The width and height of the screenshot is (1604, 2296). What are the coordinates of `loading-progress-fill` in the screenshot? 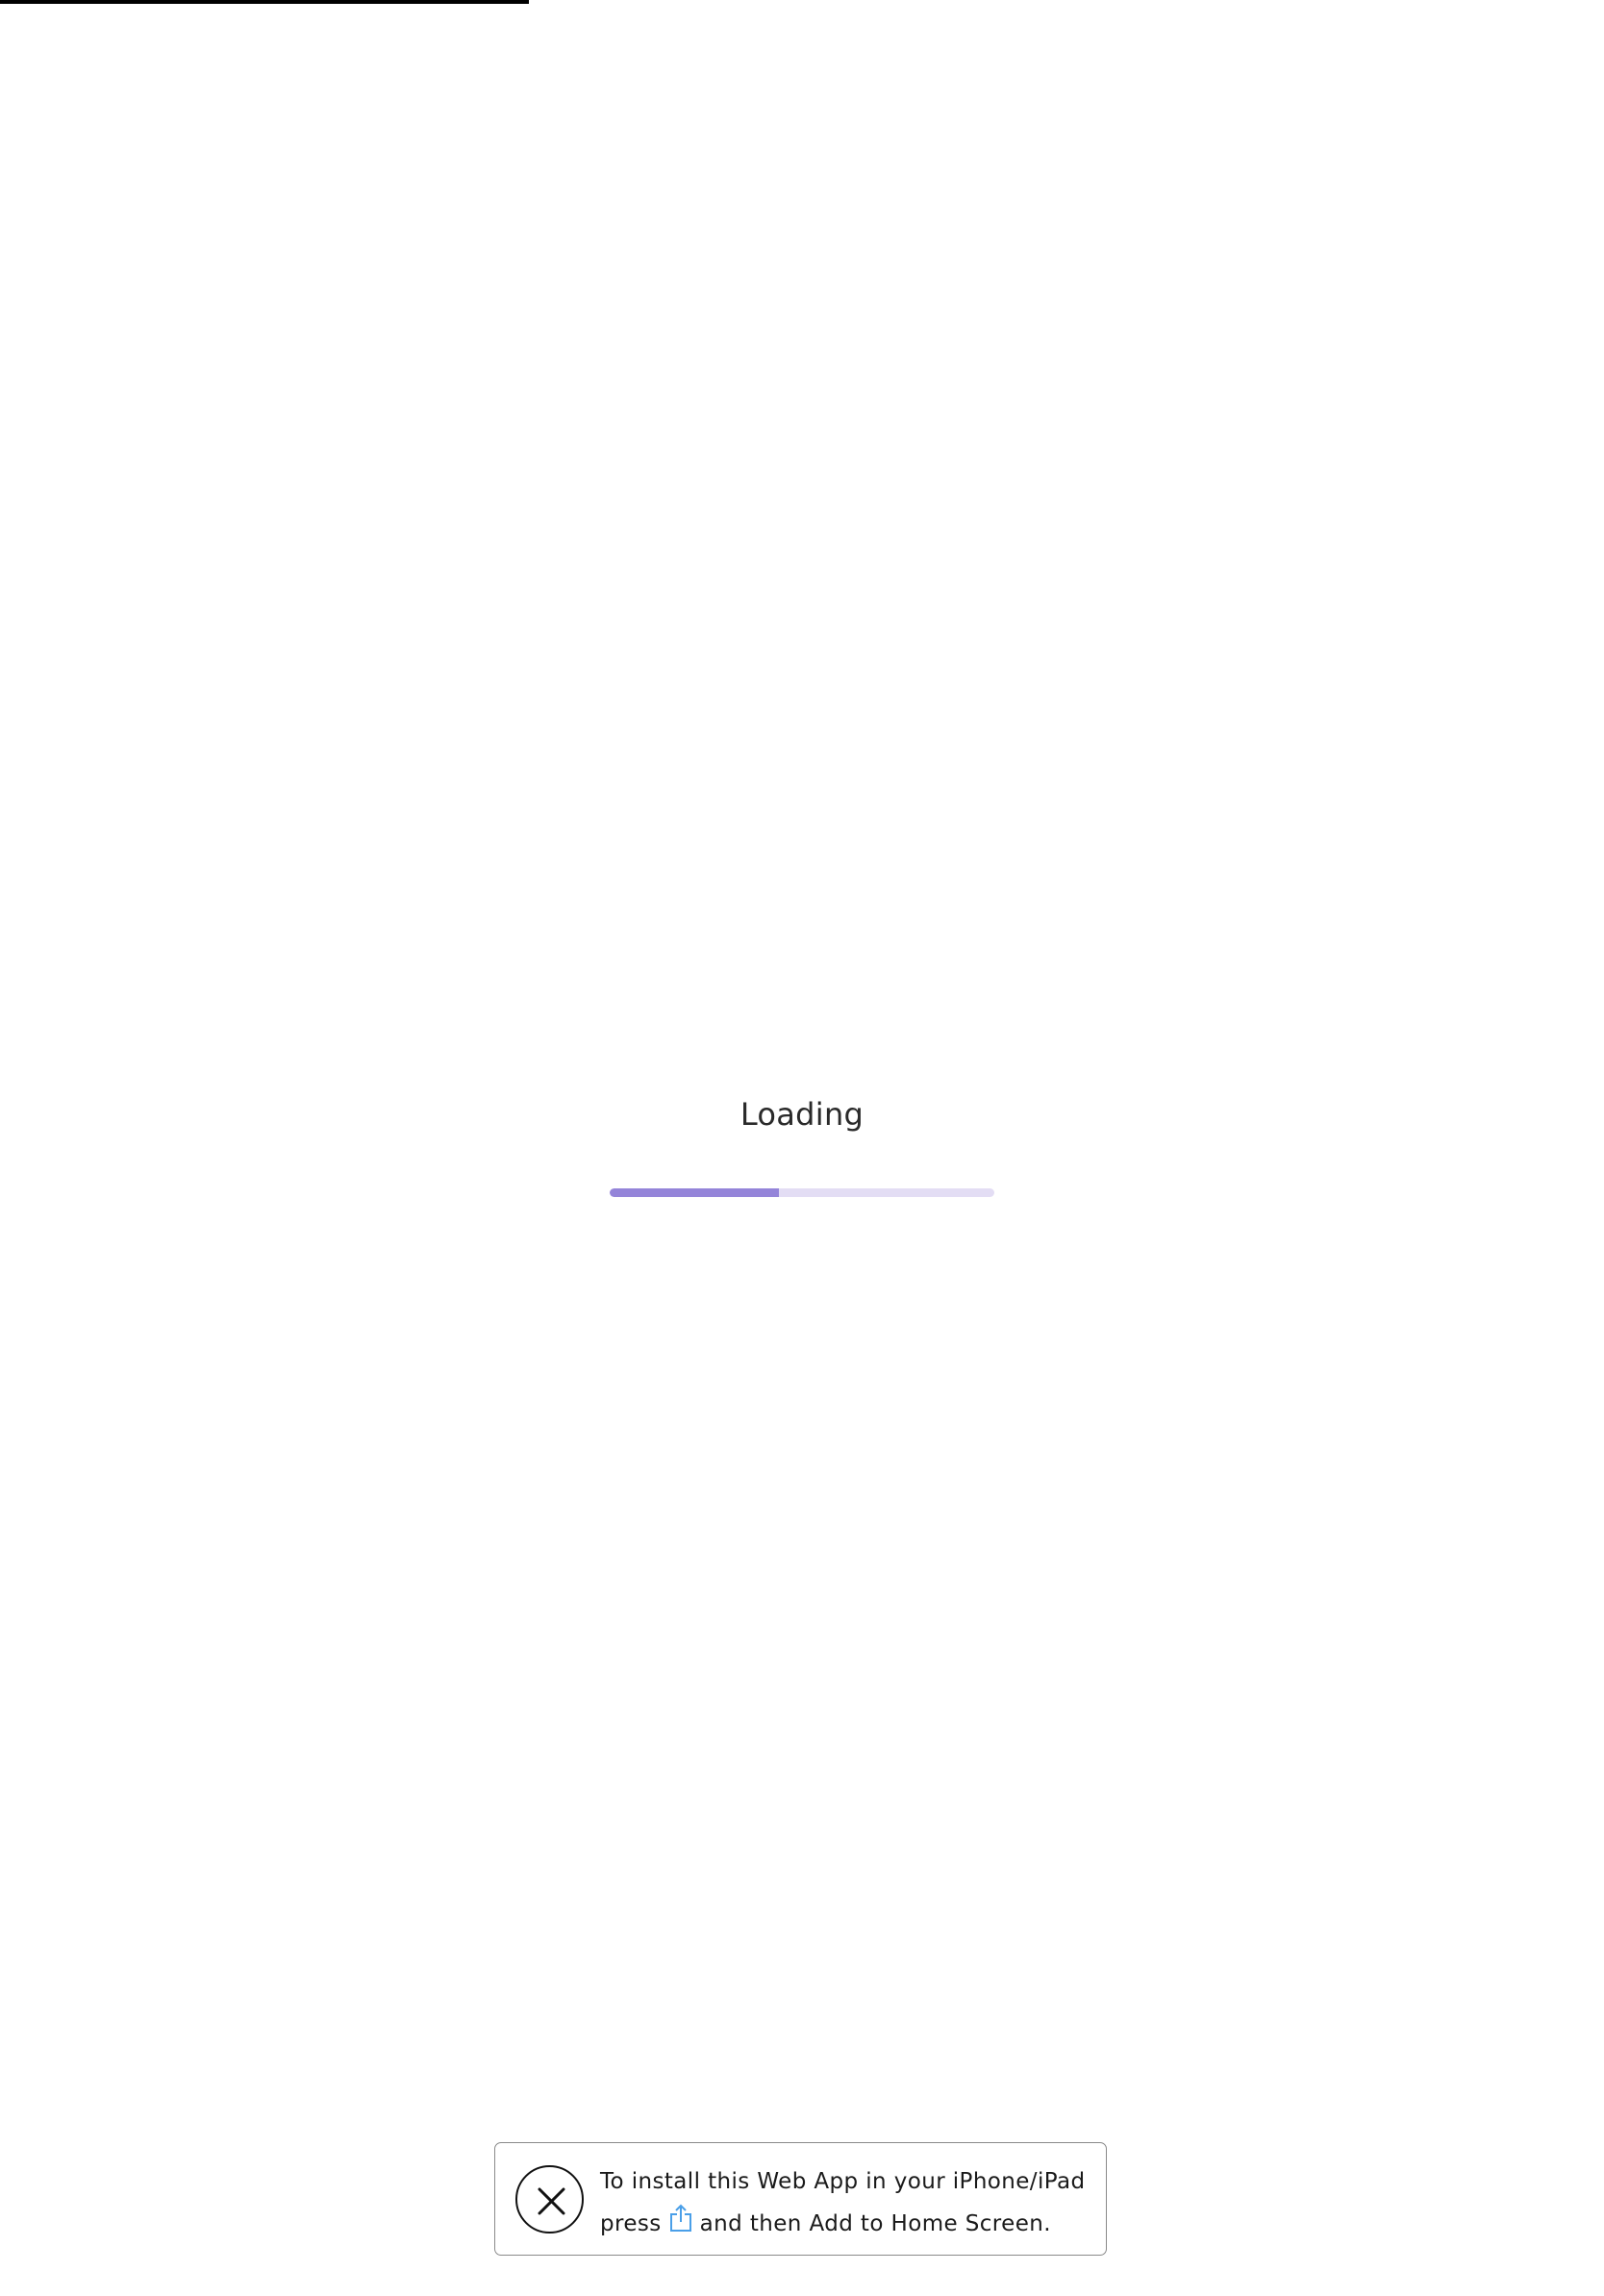 It's located at (694, 1192).